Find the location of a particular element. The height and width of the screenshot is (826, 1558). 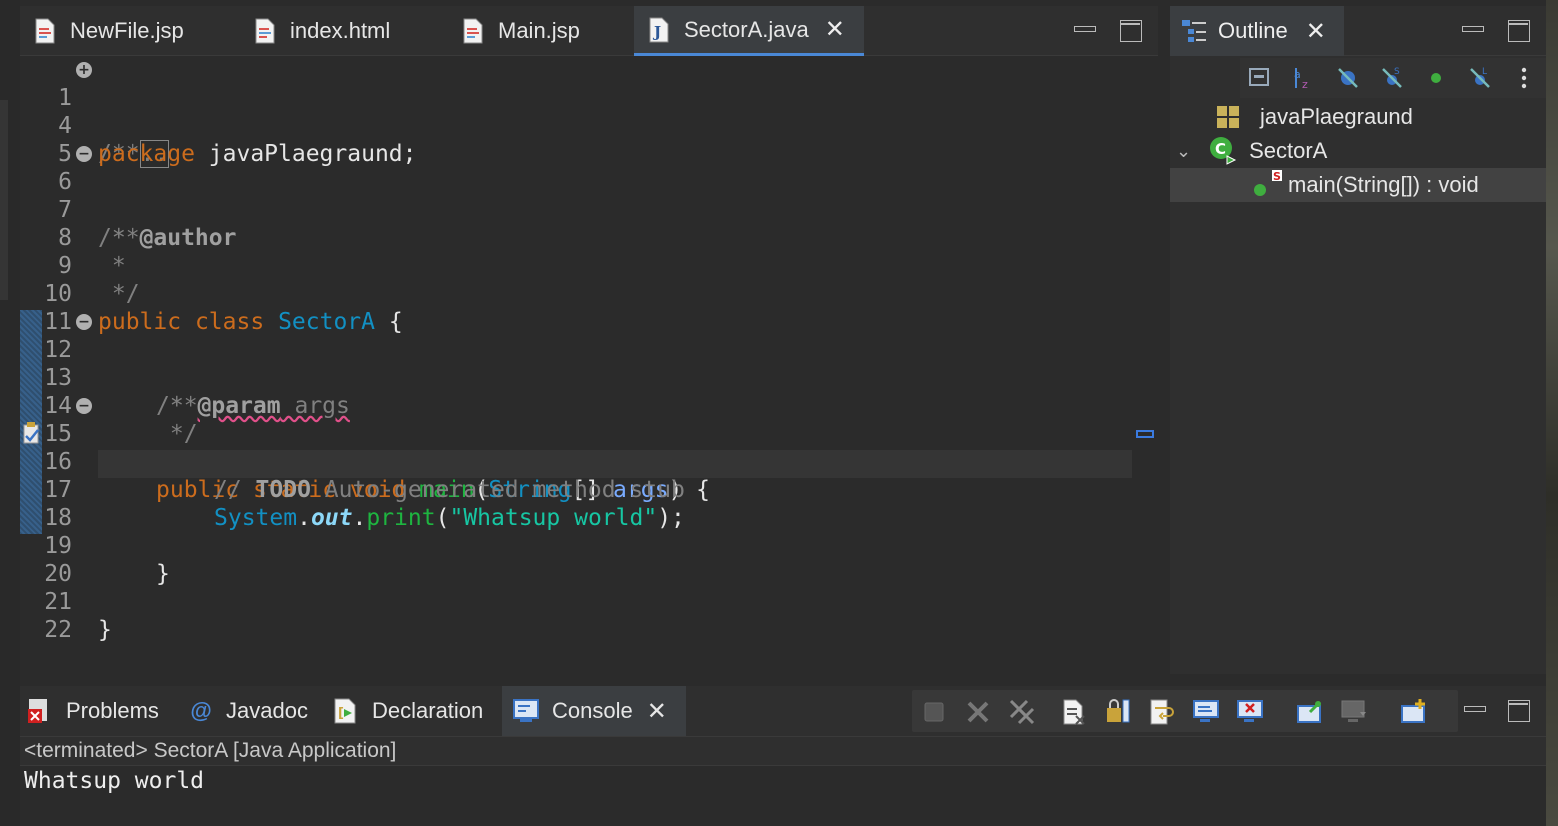

expand-fold-icon: + is located at coordinates (84, 70).